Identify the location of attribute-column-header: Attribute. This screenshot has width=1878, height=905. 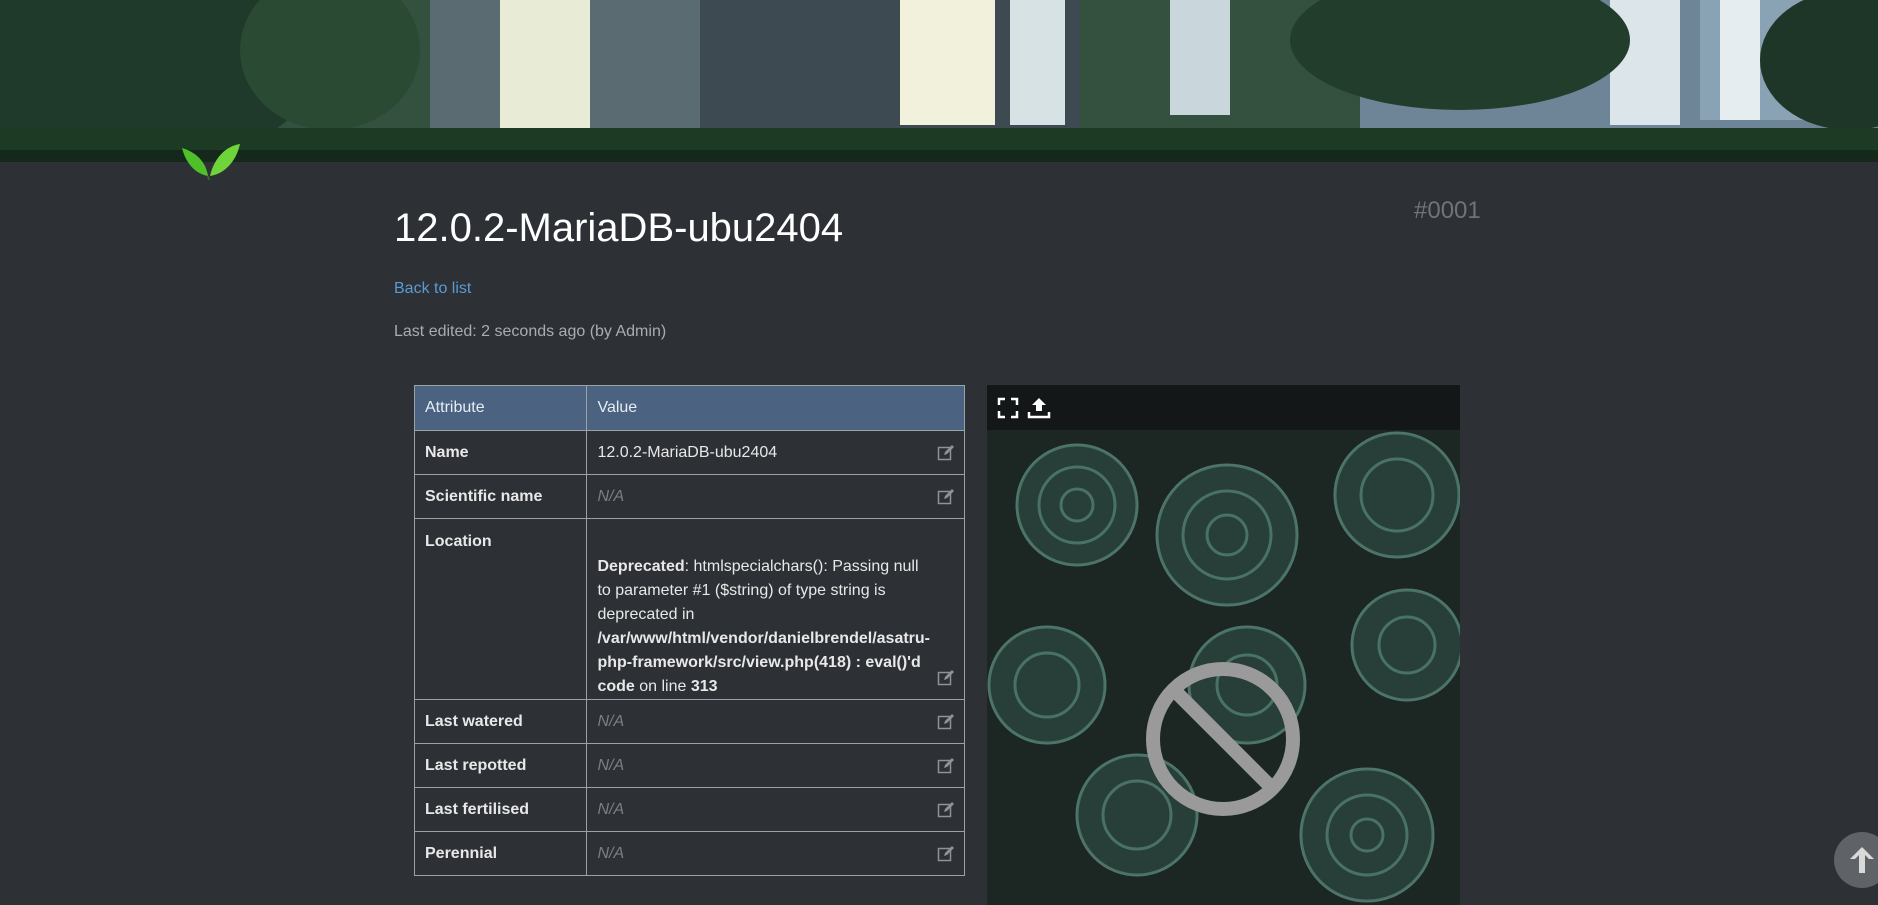
(500, 408).